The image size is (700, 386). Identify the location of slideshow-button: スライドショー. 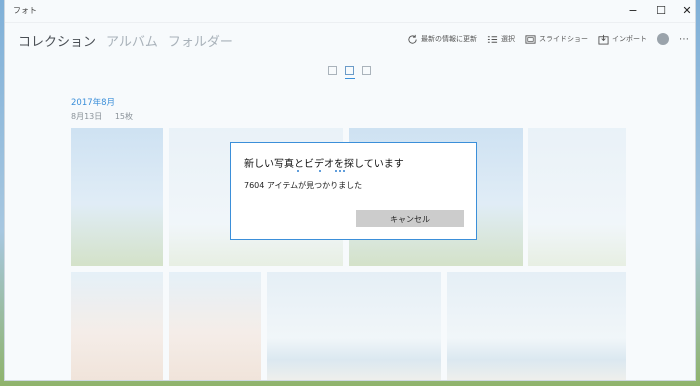
(556, 39).